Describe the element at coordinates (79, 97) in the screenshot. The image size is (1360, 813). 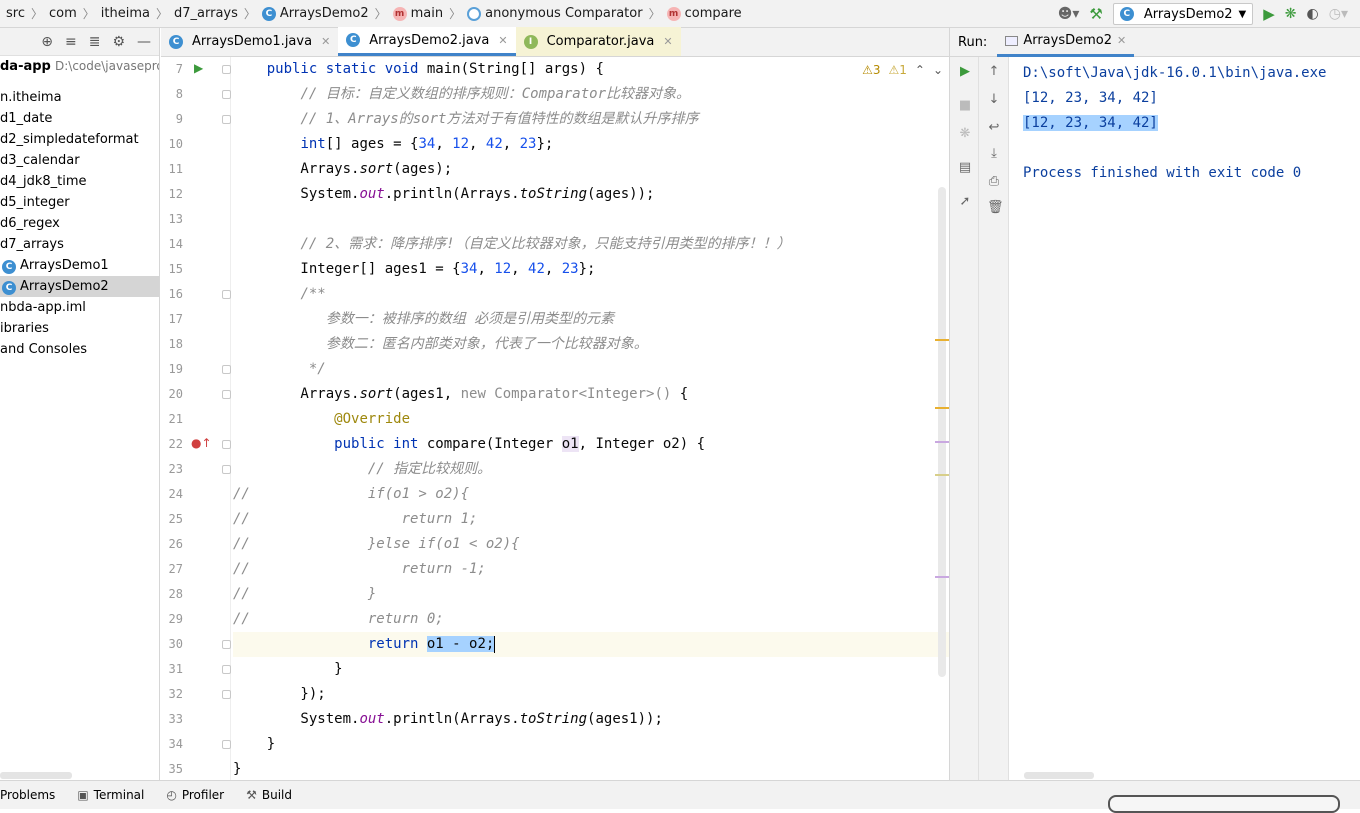
I see `tree-item: n.itheima` at that location.